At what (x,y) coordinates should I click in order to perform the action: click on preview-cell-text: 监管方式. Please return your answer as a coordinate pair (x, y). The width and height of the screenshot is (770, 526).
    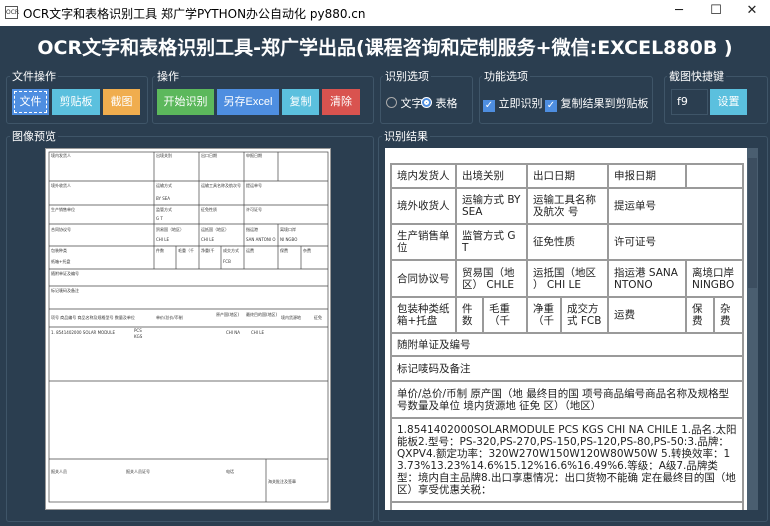
    Looking at the image, I should click on (164, 209).